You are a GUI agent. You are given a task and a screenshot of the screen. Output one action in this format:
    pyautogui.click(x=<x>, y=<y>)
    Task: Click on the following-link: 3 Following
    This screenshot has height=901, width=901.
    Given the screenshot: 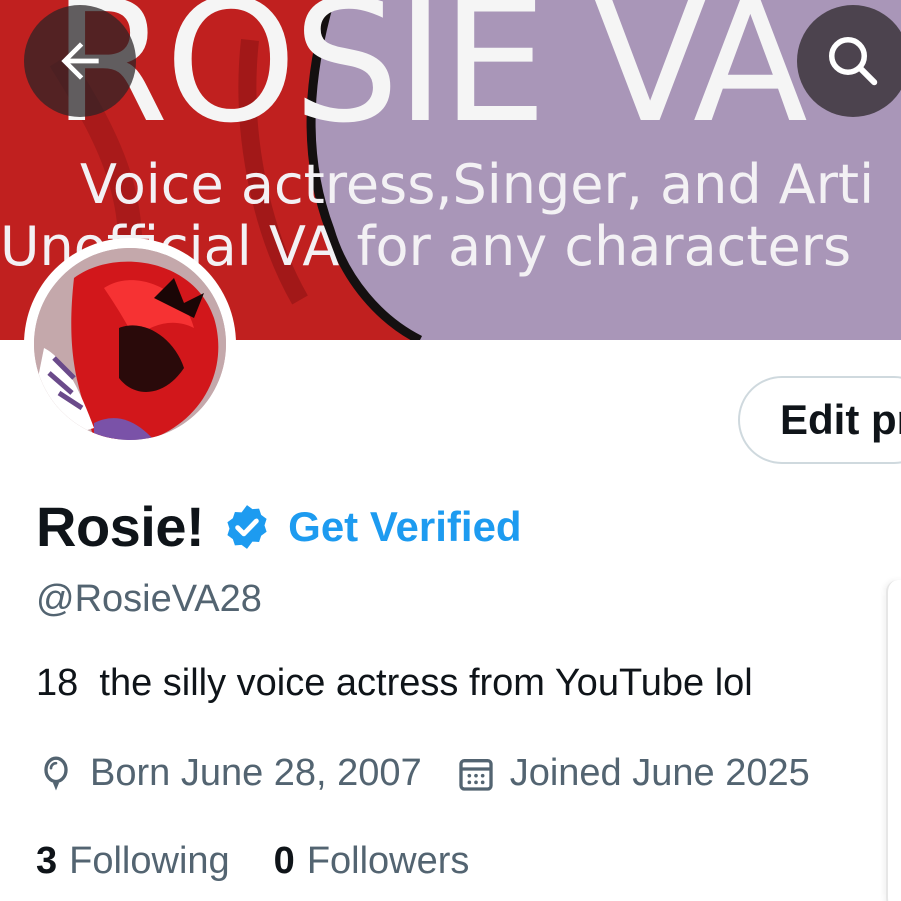 What is the action you would take?
    pyautogui.click(x=133, y=861)
    